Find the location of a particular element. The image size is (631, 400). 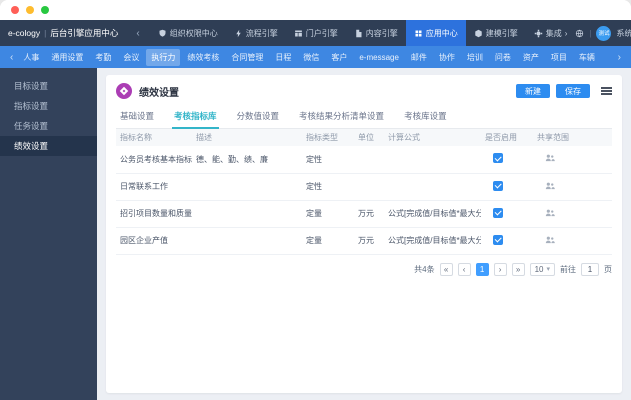

modulebar-item: 通用设置 is located at coordinates (67, 57).